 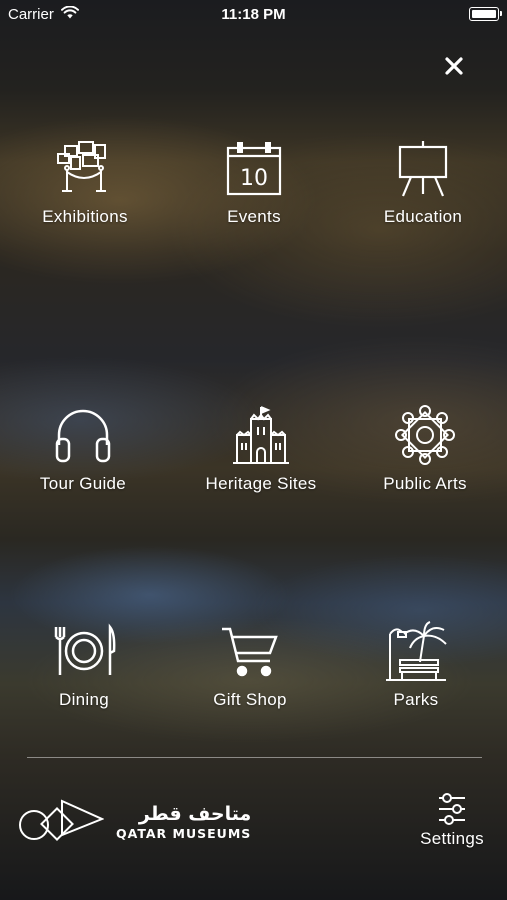 I want to click on logo-latin-text: QATAR MUSEUMS, so click(x=184, y=833).